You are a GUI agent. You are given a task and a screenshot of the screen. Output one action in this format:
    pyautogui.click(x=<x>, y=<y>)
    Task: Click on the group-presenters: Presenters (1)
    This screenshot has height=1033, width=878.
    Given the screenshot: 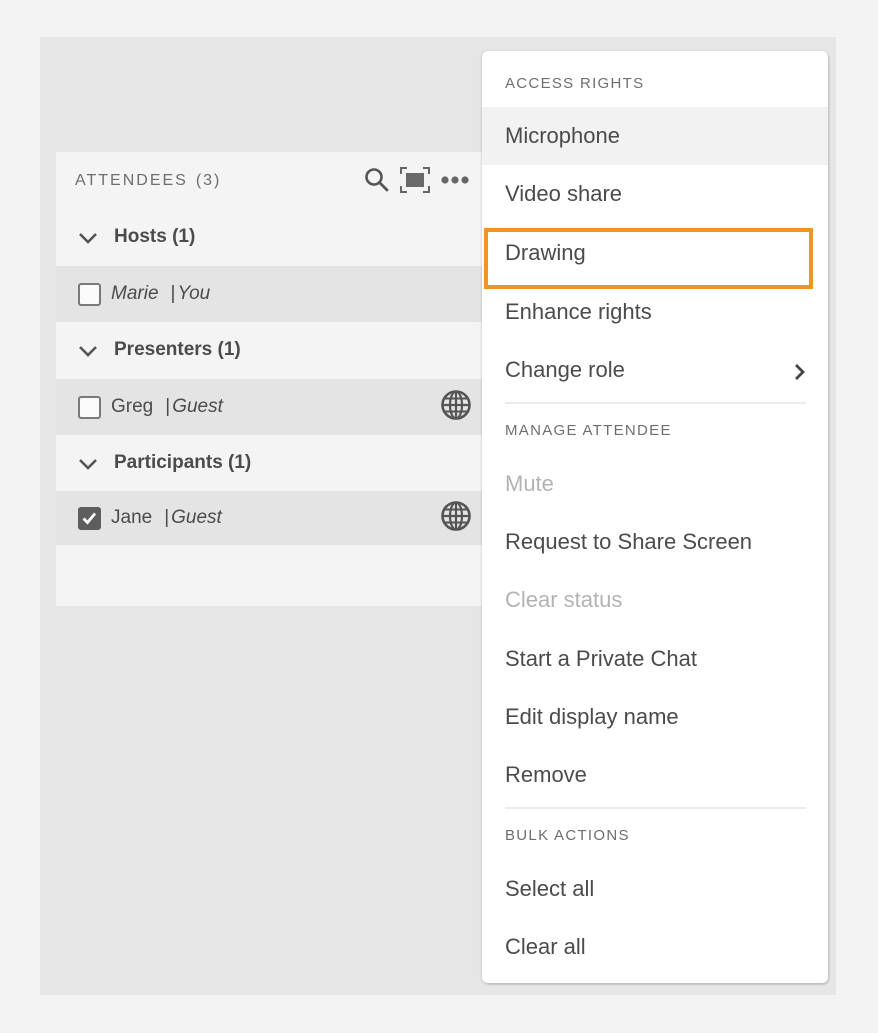 What is the action you would take?
    pyautogui.click(x=271, y=350)
    